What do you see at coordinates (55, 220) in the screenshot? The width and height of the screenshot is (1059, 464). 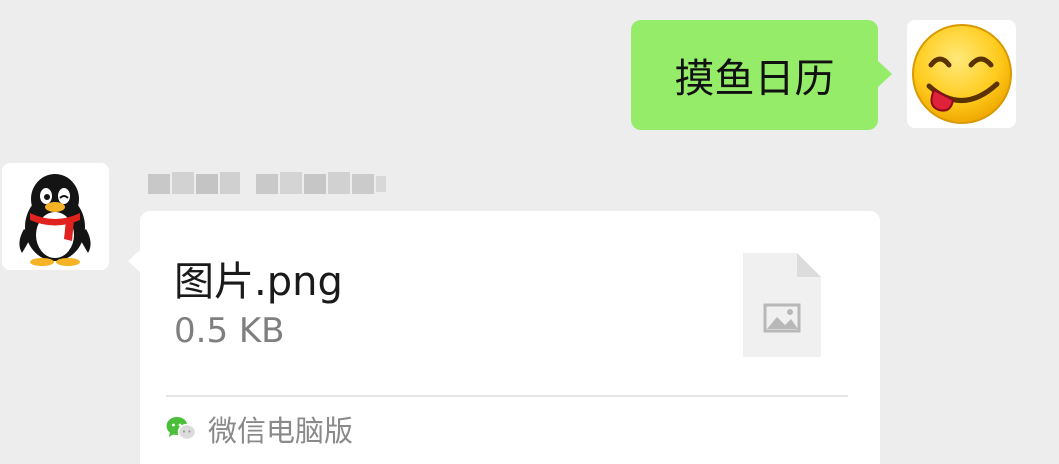 I see `qq-penguin-icon` at bounding box center [55, 220].